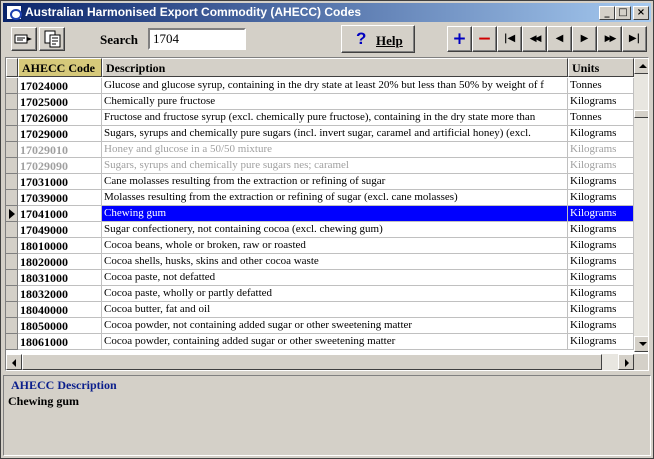  Describe the element at coordinates (607, 13) in the screenshot. I see `minimize-button: _` at that location.